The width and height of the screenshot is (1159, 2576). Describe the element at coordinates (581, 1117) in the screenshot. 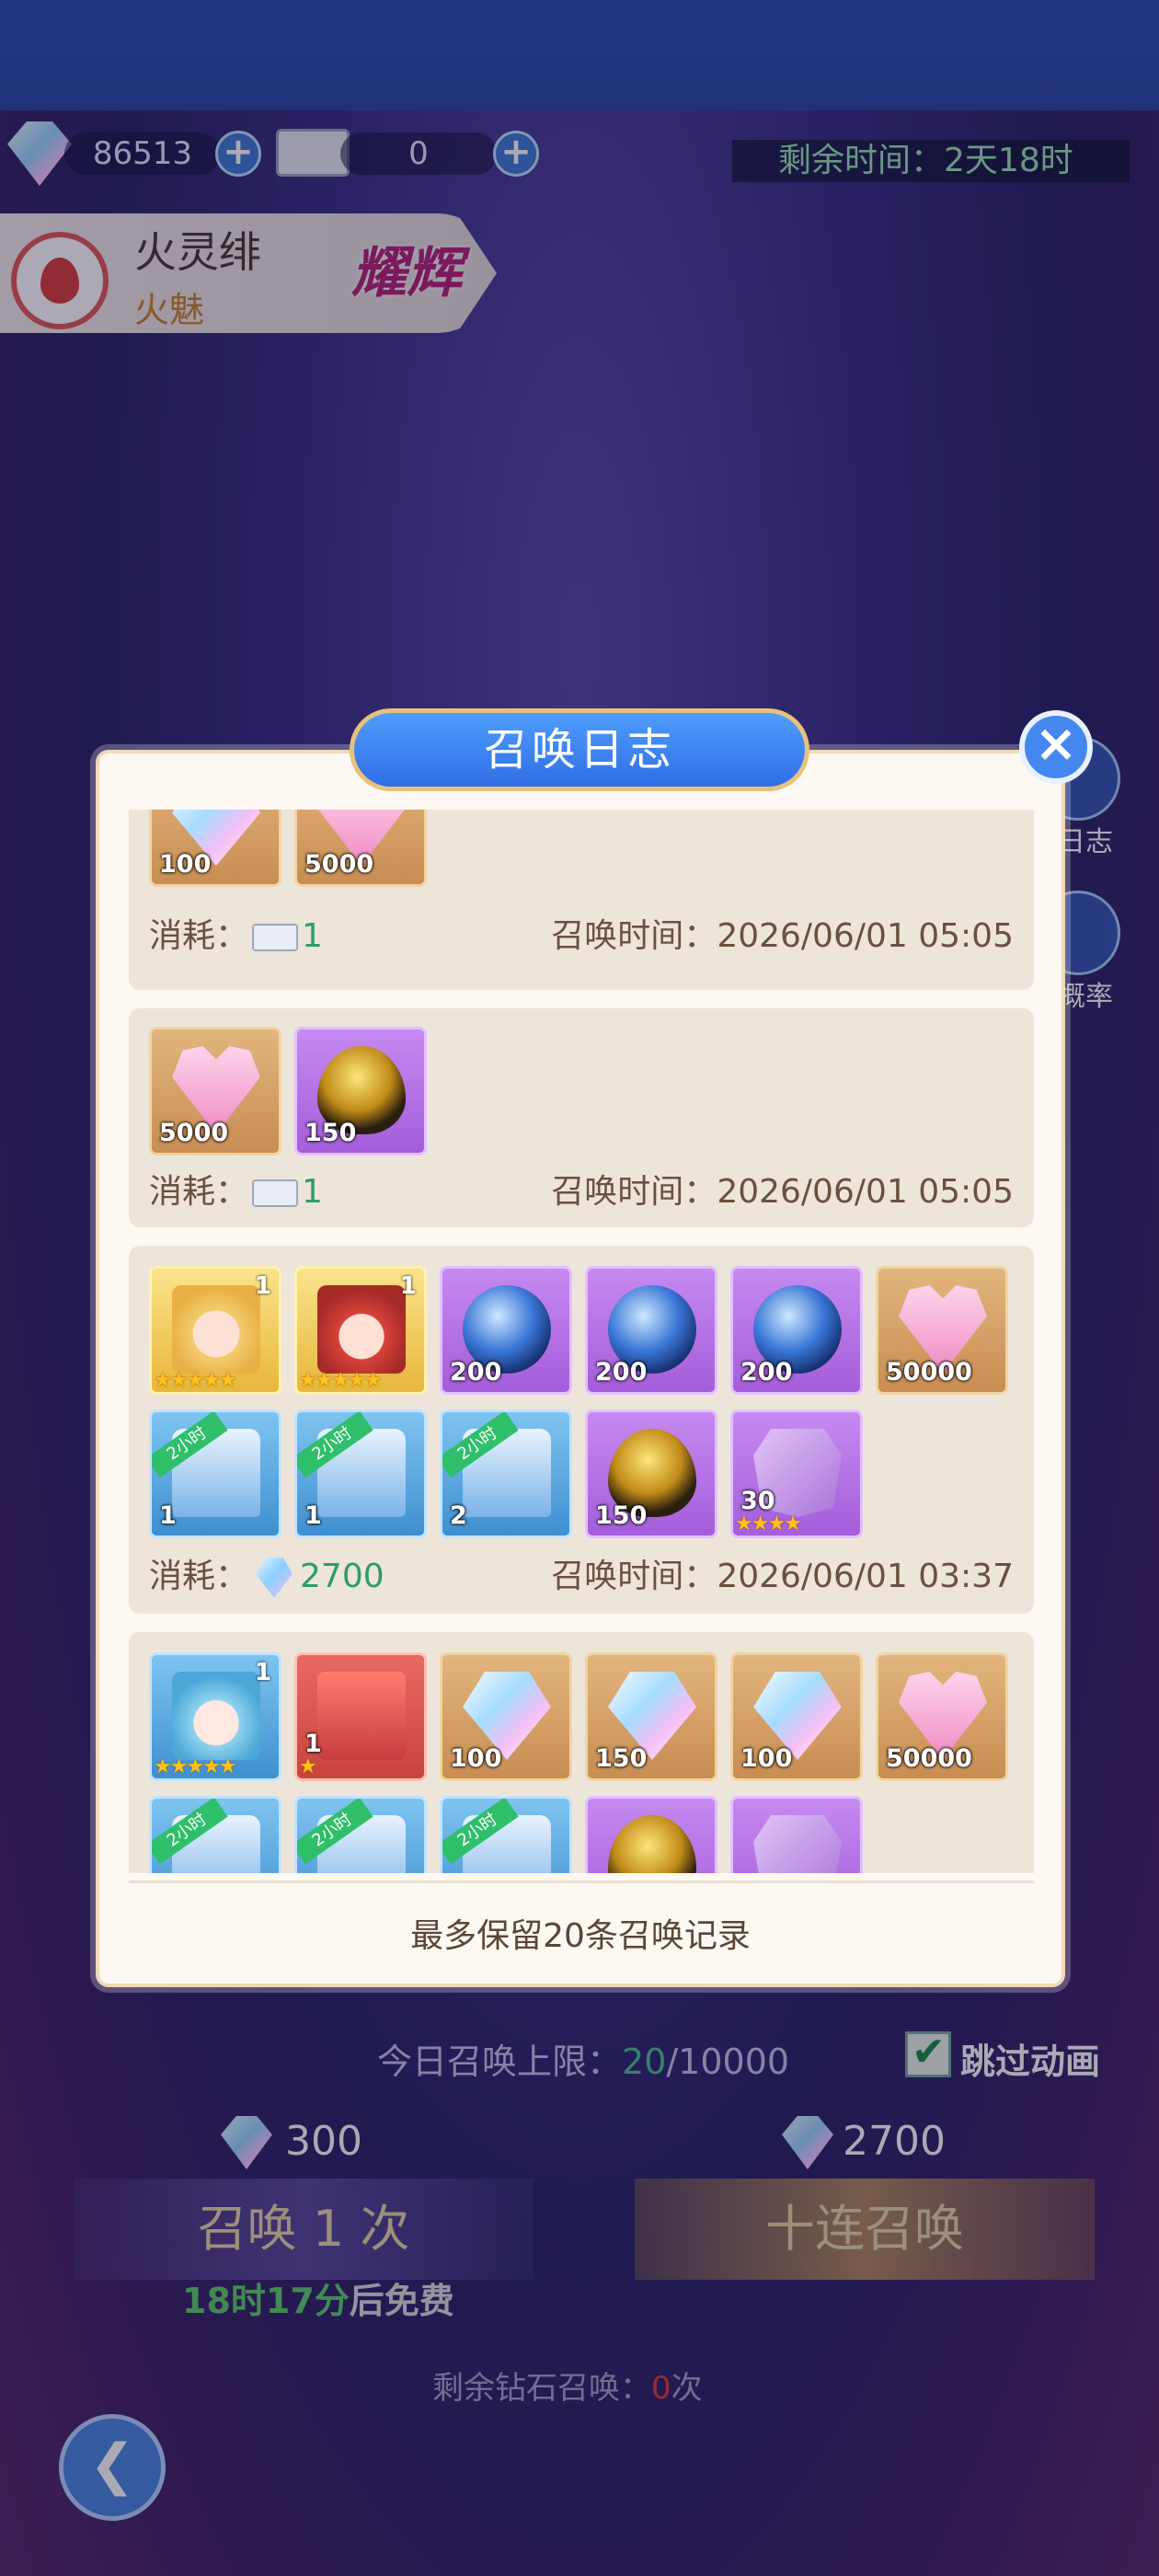

I see `log-entry: 5000 150 消耗： 1 召唤时间：2026/06/01 05:05` at that location.